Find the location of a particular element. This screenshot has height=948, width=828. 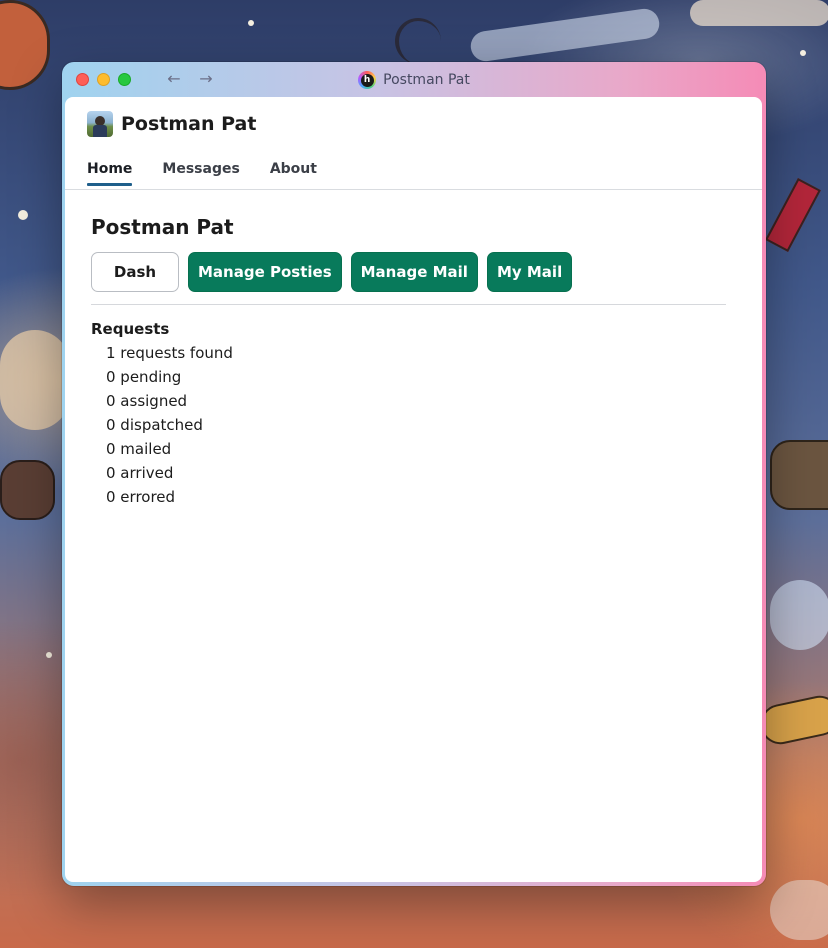

dash-button: Dash is located at coordinates (135, 272).